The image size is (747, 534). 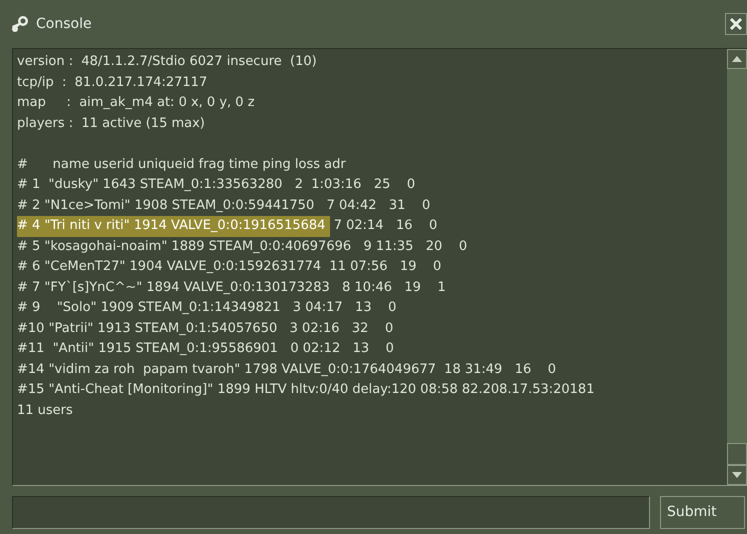 I want to click on console-line: #15 "Anti-Cheat [Monitoring]" 1899 HLTV hltv:0/40 delay:120 08:58 82.208.17.53:20181, so click(x=305, y=390).